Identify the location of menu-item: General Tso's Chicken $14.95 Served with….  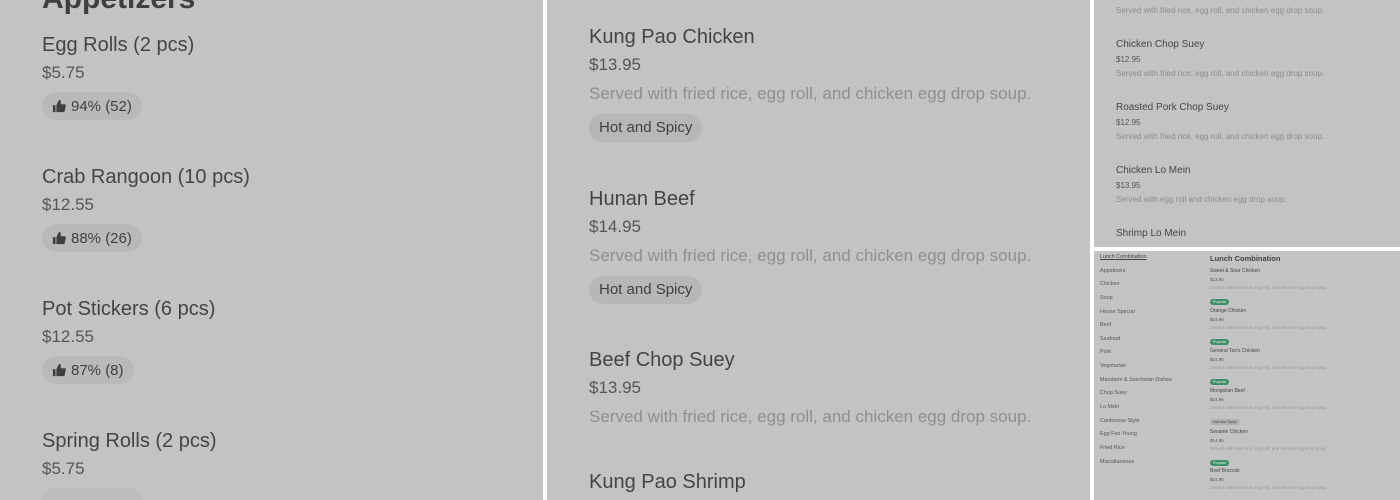
(1300, 368).